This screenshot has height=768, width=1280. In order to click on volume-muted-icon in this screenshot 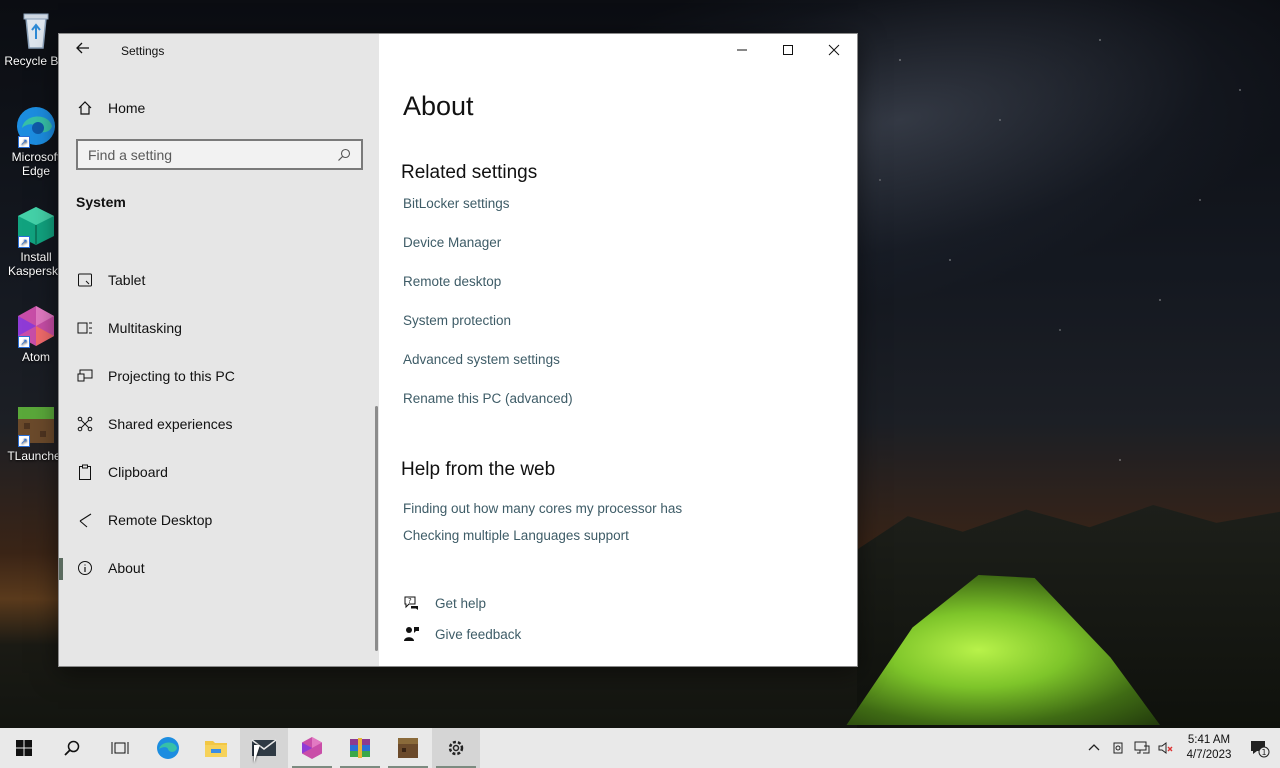, I will do `click(1165, 748)`.